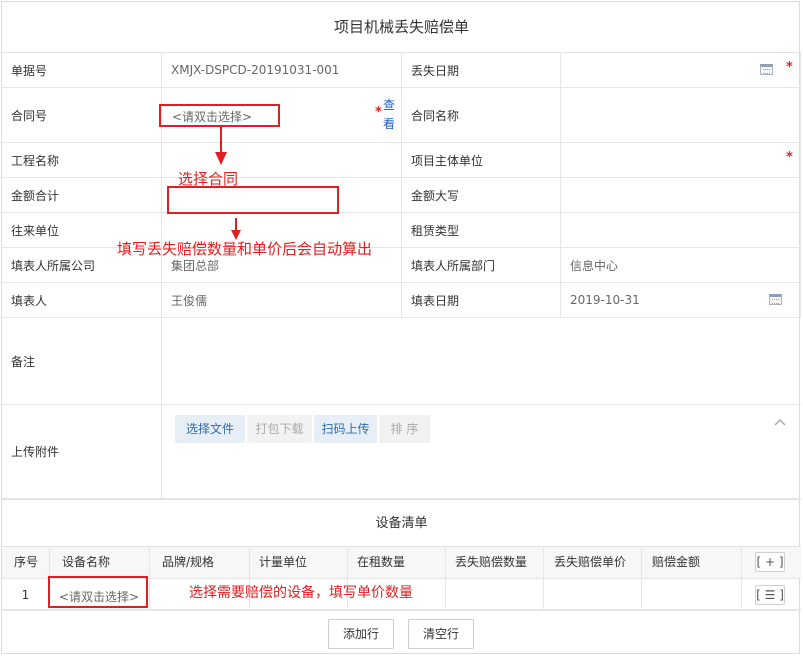  What do you see at coordinates (82, 160) in the screenshot?
I see `label-project-name: 工程名称` at bounding box center [82, 160].